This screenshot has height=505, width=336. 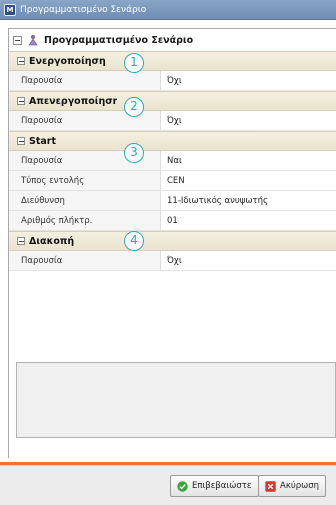 I want to click on check-icon, so click(x=182, y=486).